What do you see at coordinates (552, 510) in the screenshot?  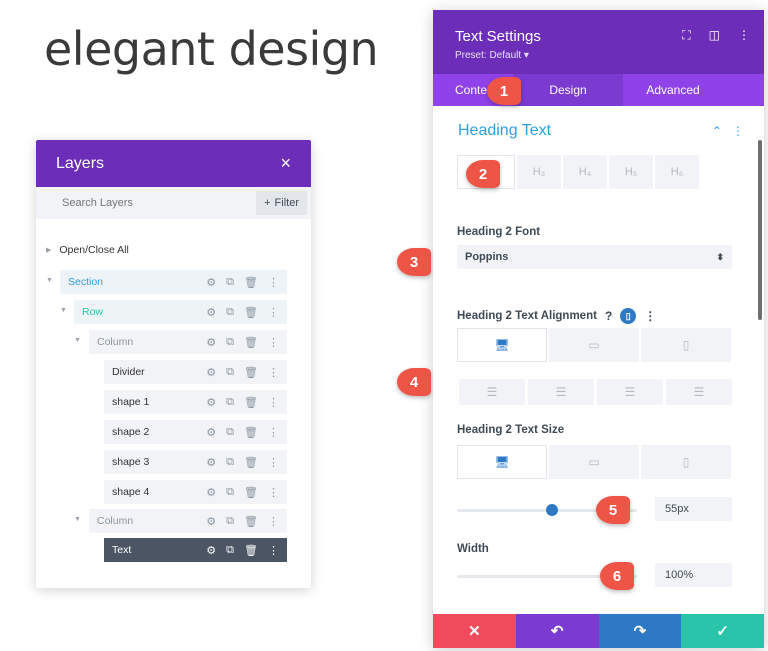 I see `slider-thumb` at bounding box center [552, 510].